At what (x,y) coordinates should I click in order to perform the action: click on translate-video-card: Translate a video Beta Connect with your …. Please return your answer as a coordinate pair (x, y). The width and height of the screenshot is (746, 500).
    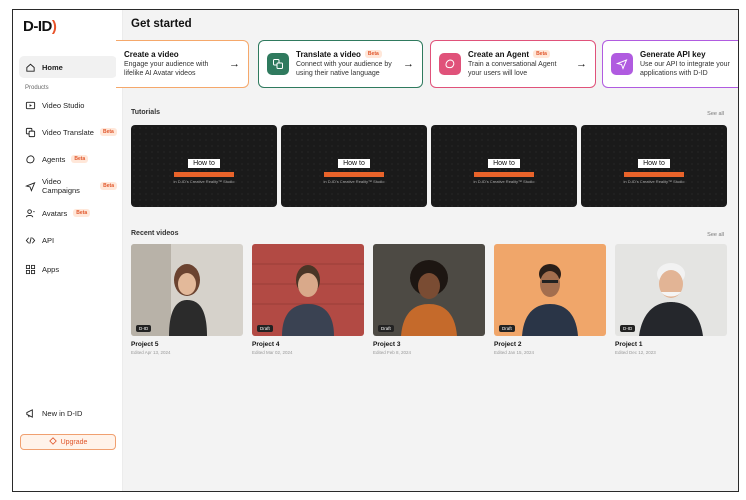
    Looking at the image, I should click on (340, 64).